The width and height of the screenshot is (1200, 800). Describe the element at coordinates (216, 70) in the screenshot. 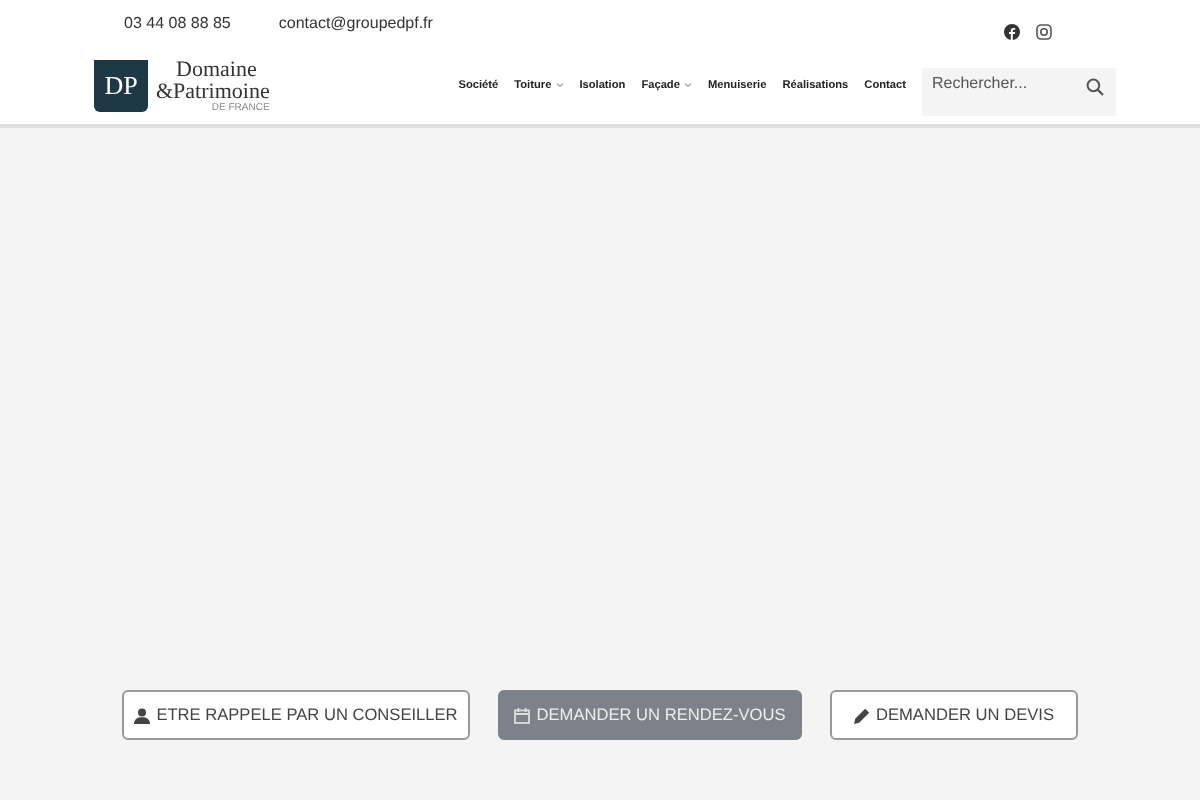

I see `logo-text: Domaine` at that location.